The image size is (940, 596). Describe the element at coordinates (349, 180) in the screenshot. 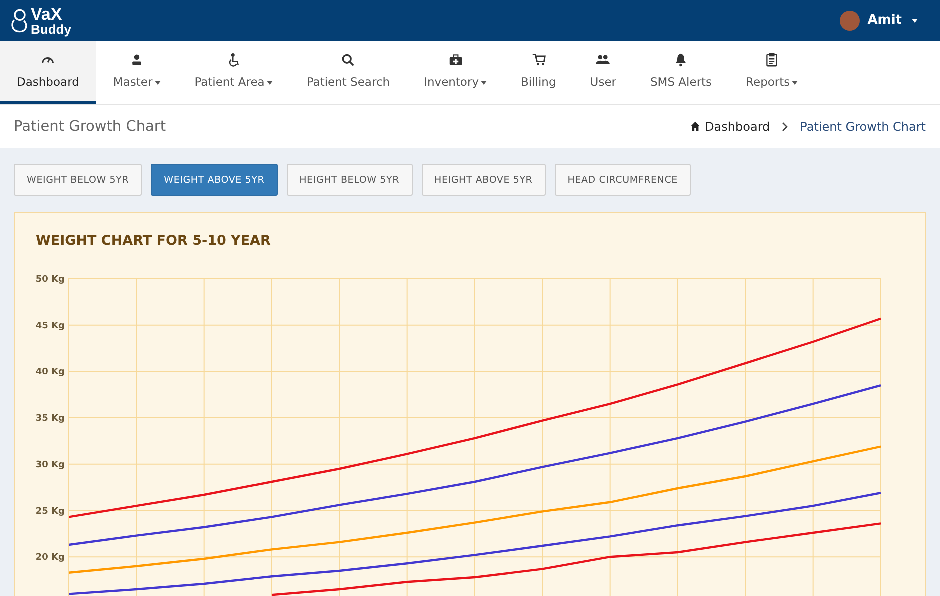

I see `chart-tab: HEIGHT BELOW 5YR` at that location.